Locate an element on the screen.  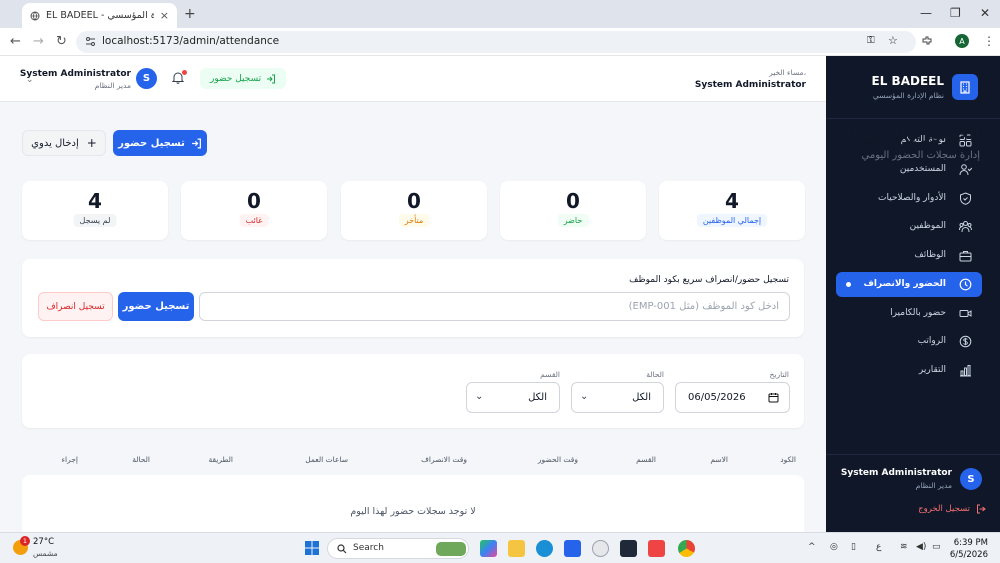
sidebar-item-label: المستخدمين is located at coordinates (922, 169).